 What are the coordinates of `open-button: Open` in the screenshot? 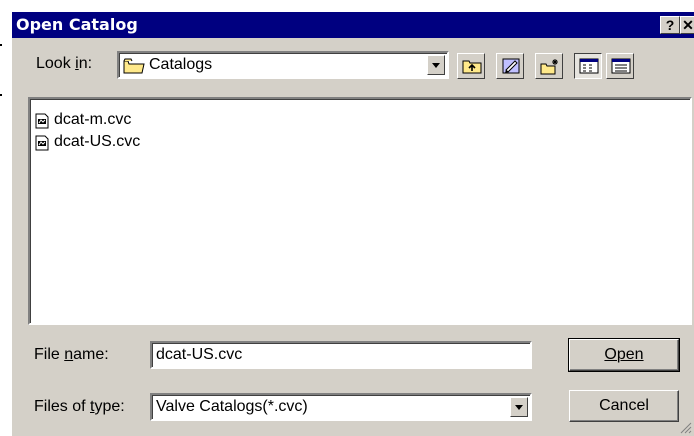 It's located at (624, 355).